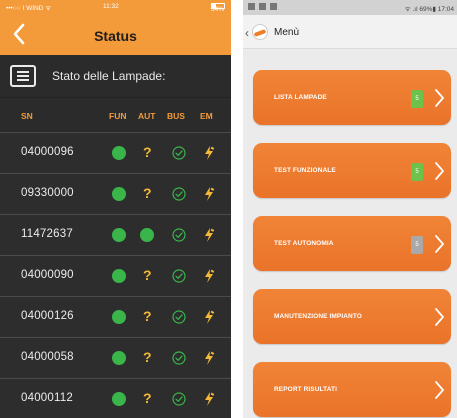  Describe the element at coordinates (305, 170) in the screenshot. I see `menu-item-label: TEST FUNZIONALE` at that location.